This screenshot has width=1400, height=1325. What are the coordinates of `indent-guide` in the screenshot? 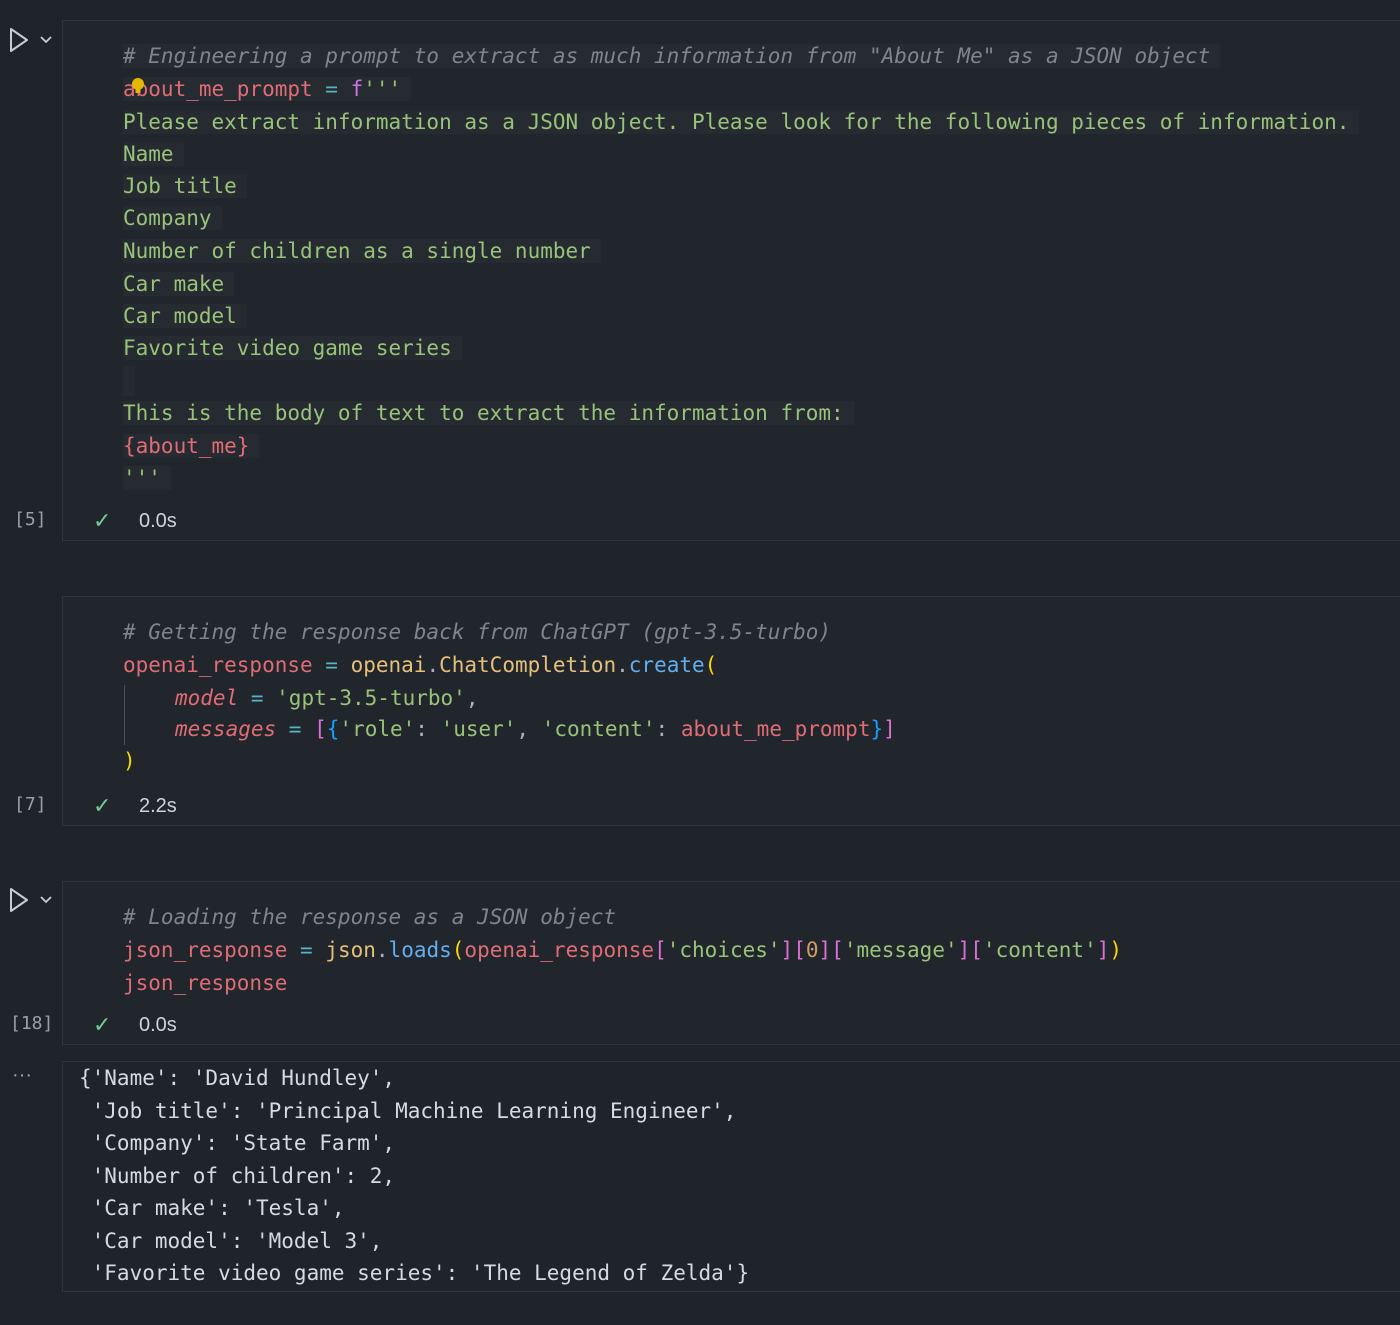 It's located at (124, 715).